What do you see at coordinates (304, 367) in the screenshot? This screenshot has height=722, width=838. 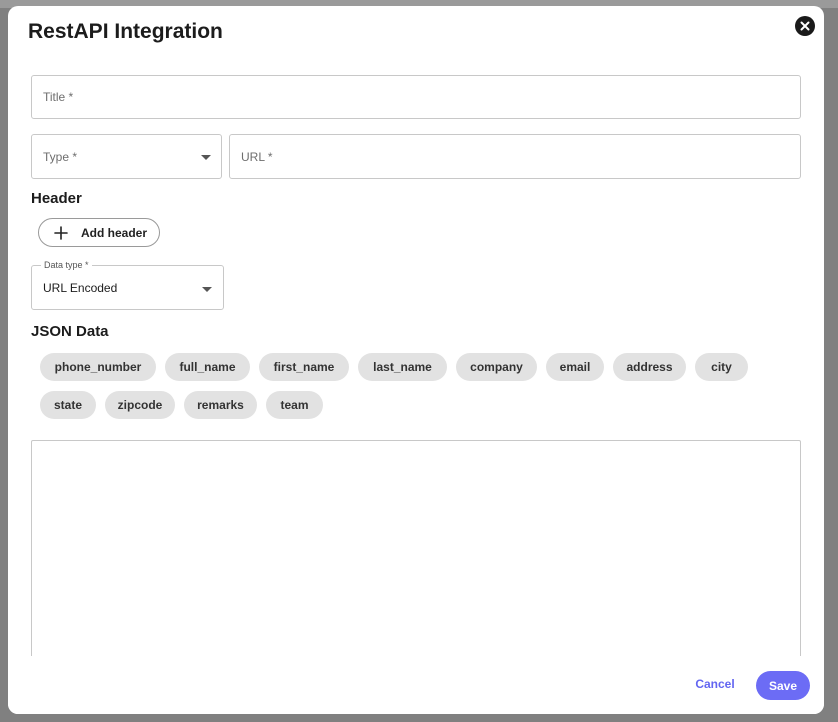 I see `chip-first-name: first_name` at bounding box center [304, 367].